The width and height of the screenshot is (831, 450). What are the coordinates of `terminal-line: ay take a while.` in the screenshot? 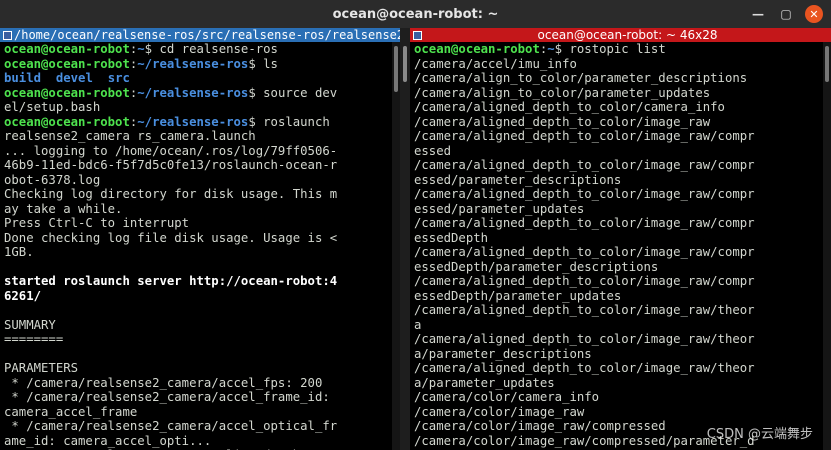 It's located at (202, 209).